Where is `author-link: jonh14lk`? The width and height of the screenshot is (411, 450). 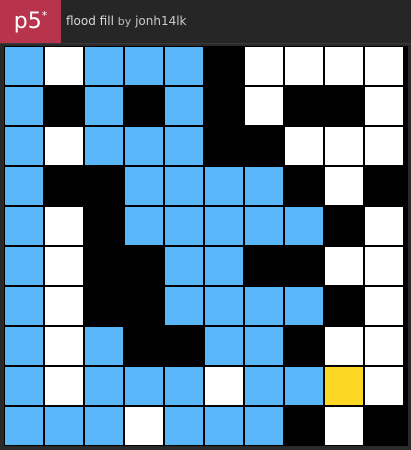 author-link: jonh14lk is located at coordinates (160, 21).